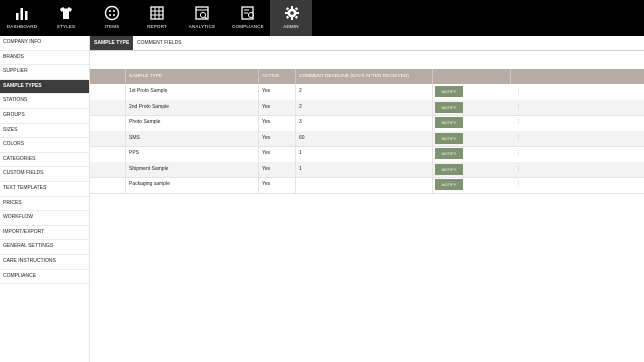 The height and width of the screenshot is (362, 644). I want to click on nav-items: ITEMS, so click(112, 18).